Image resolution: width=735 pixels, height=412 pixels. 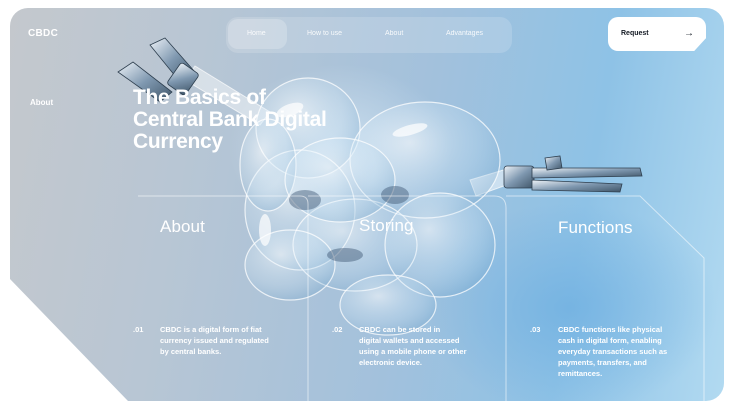 I want to click on column-title-storing: Storing, so click(x=386, y=225).